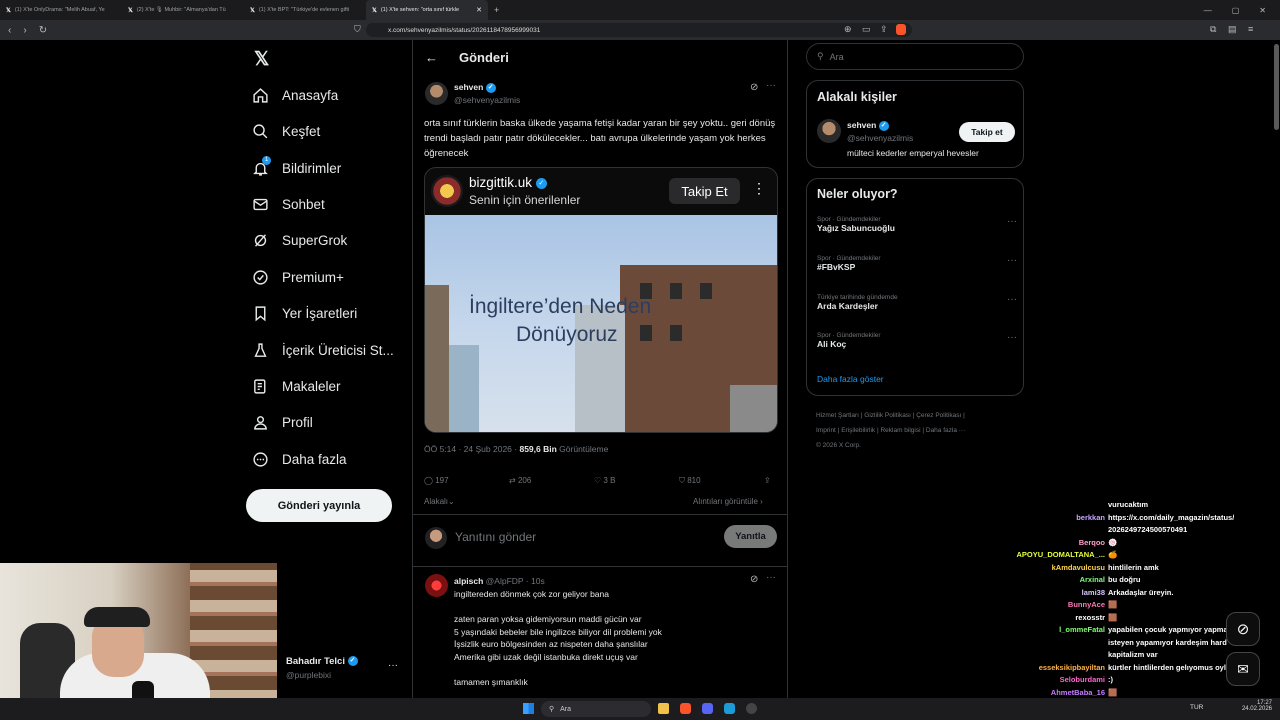 This screenshot has height=720, width=1280. I want to click on nav-more: Daha fazla, so click(299, 459).